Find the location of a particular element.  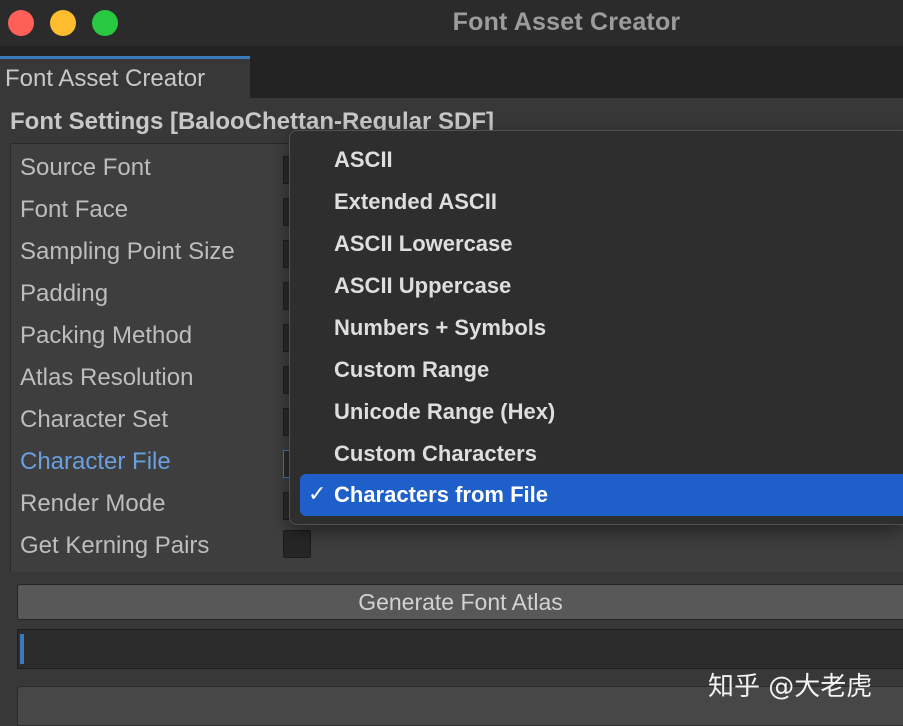

menu-item-extended-ascii: Extended ASCII is located at coordinates (601, 202).